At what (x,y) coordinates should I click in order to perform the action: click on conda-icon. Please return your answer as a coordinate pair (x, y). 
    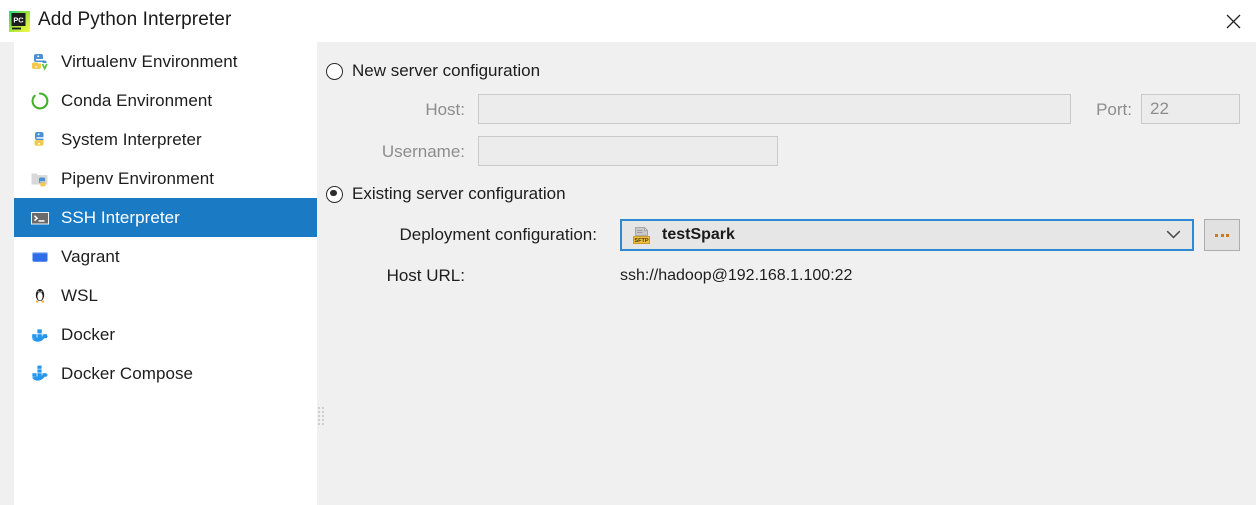
    Looking at the image, I should click on (40, 101).